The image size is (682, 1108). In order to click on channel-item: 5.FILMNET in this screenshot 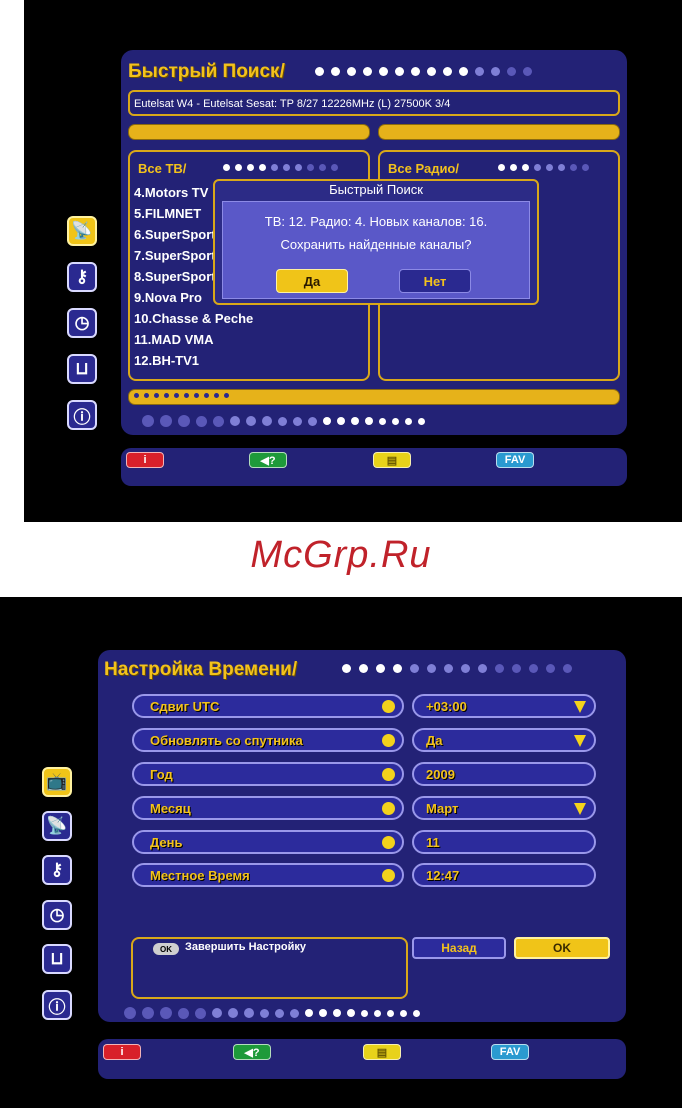, I will do `click(167, 213)`.